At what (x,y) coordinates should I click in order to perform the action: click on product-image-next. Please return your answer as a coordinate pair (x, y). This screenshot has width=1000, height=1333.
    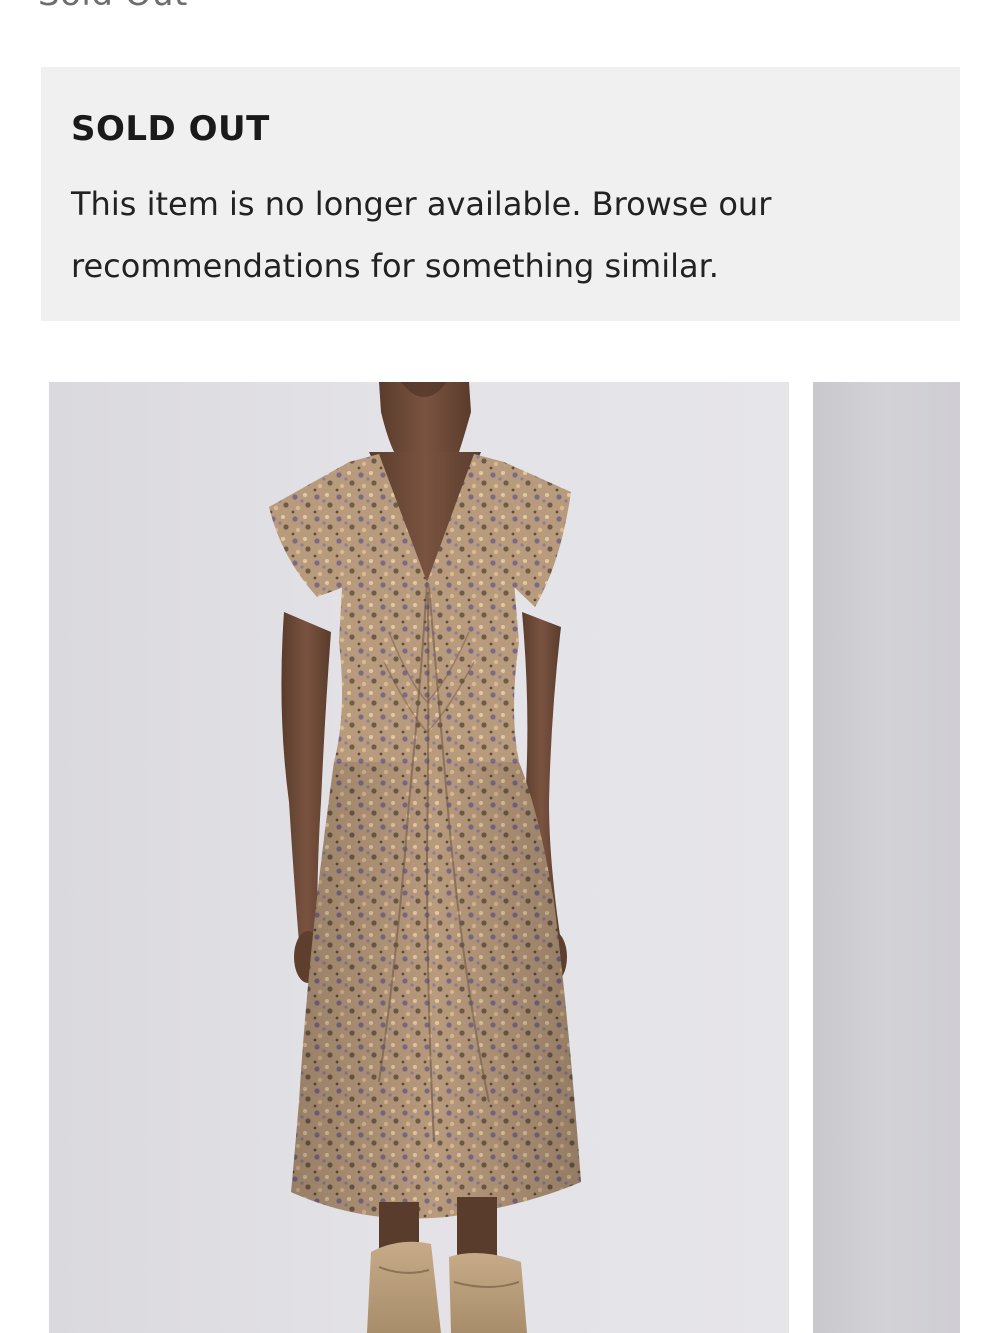
    Looking at the image, I should click on (886, 857).